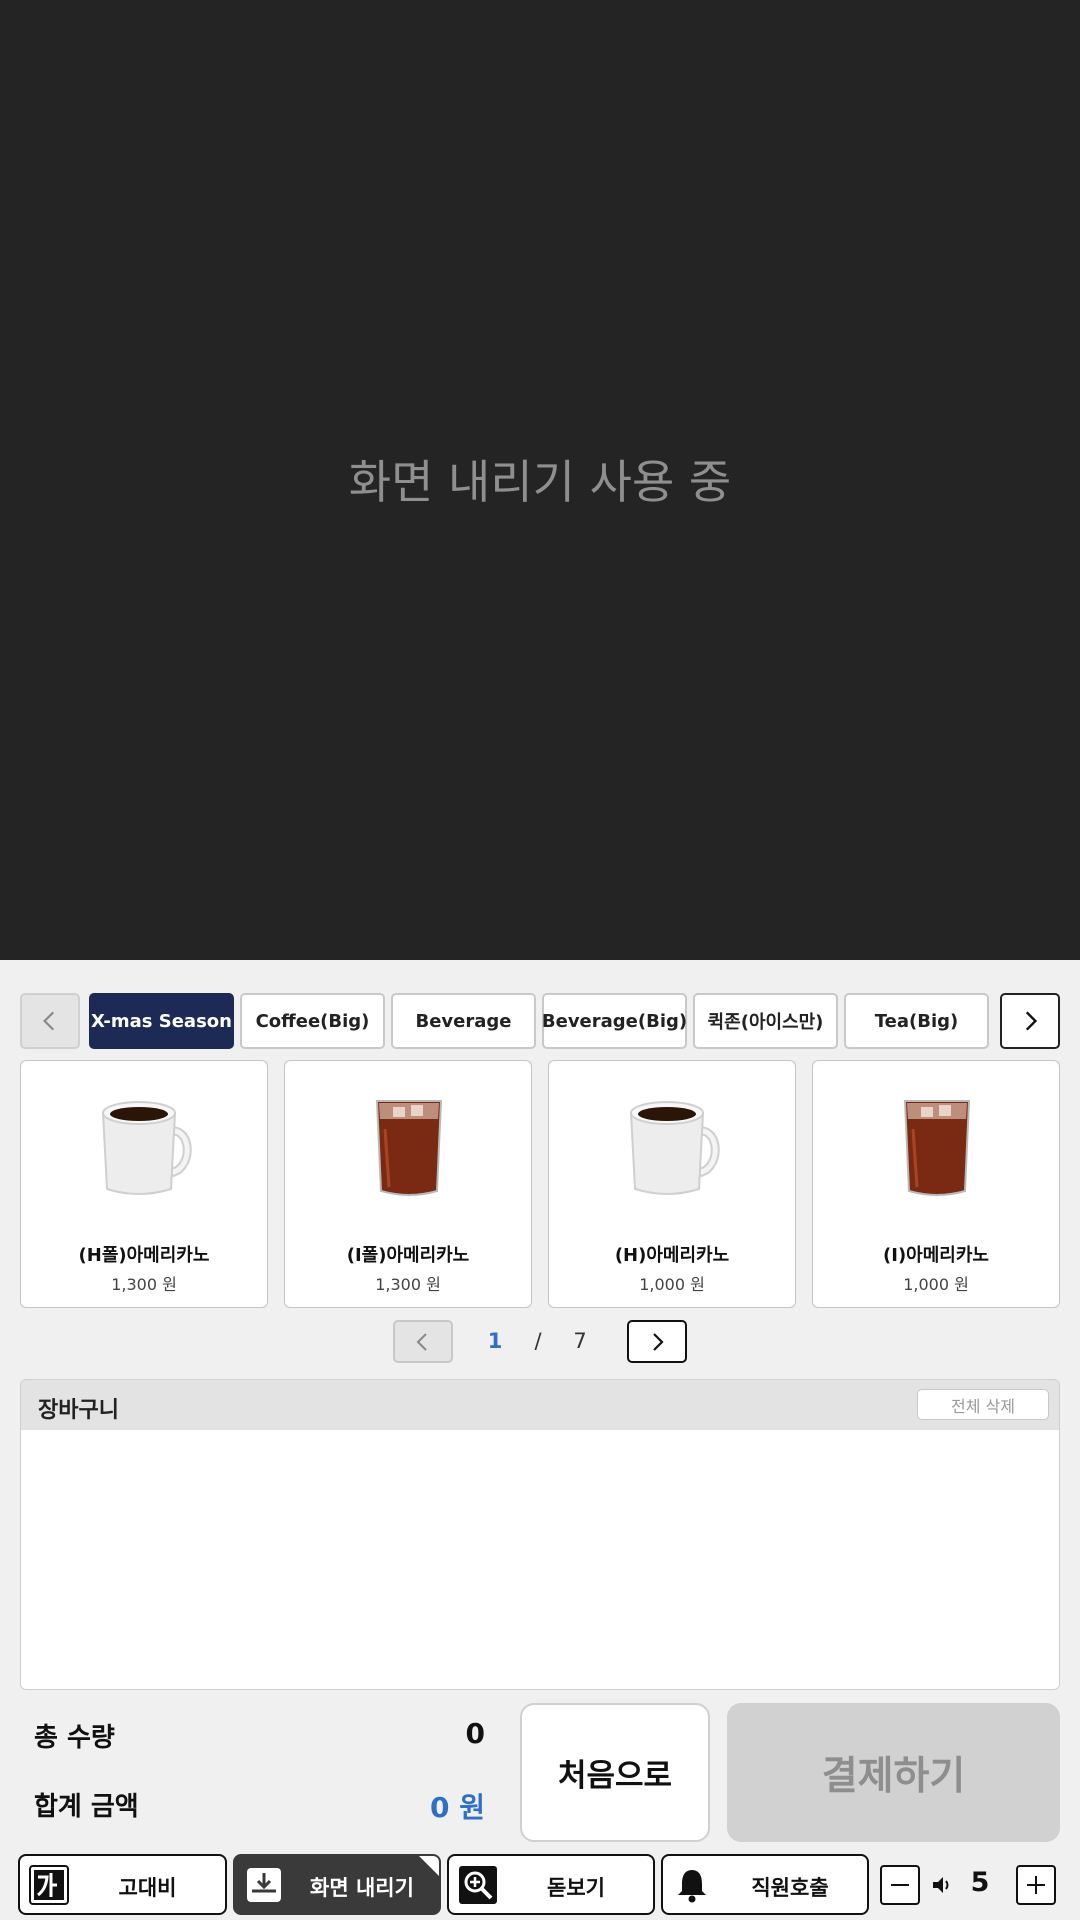 This screenshot has height=1920, width=1080. I want to click on go-home-button: 처음으로, so click(615, 1772).